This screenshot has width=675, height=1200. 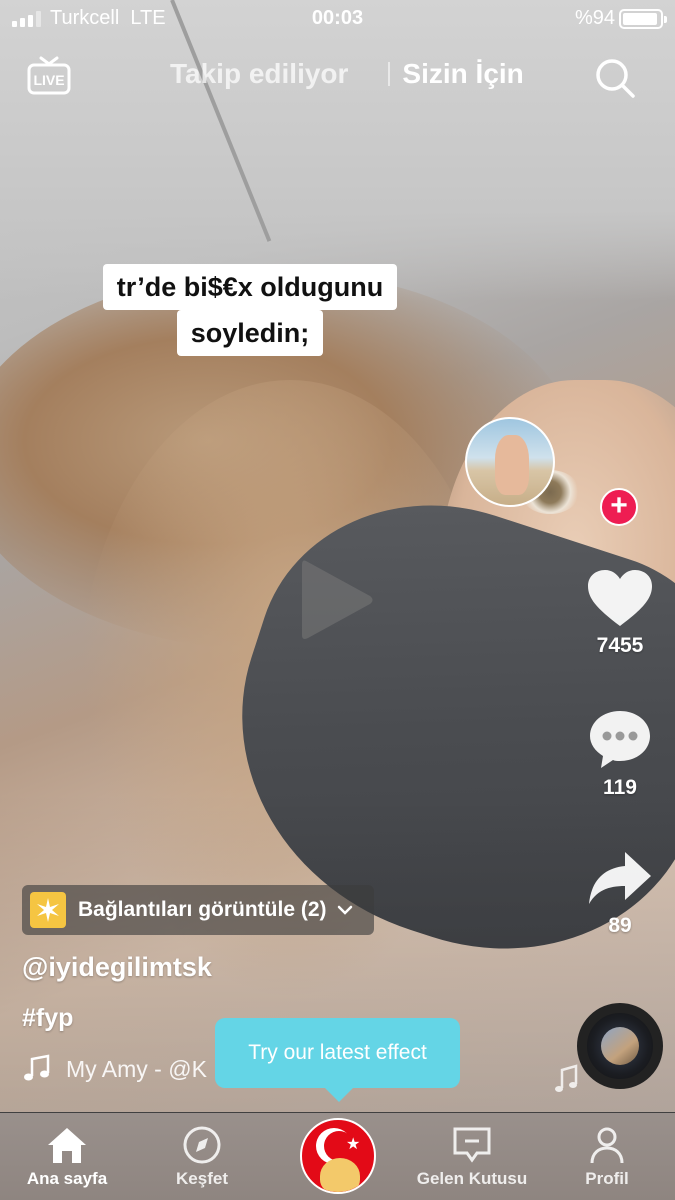 I want to click on tab-following: Takip ediliyor, so click(x=259, y=74).